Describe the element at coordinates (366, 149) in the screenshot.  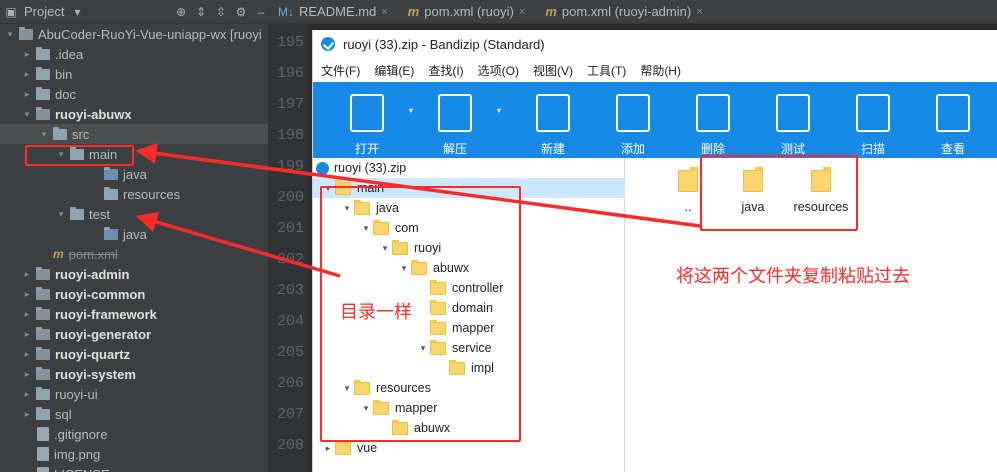
I see `toolbar-button-label: 打开` at that location.